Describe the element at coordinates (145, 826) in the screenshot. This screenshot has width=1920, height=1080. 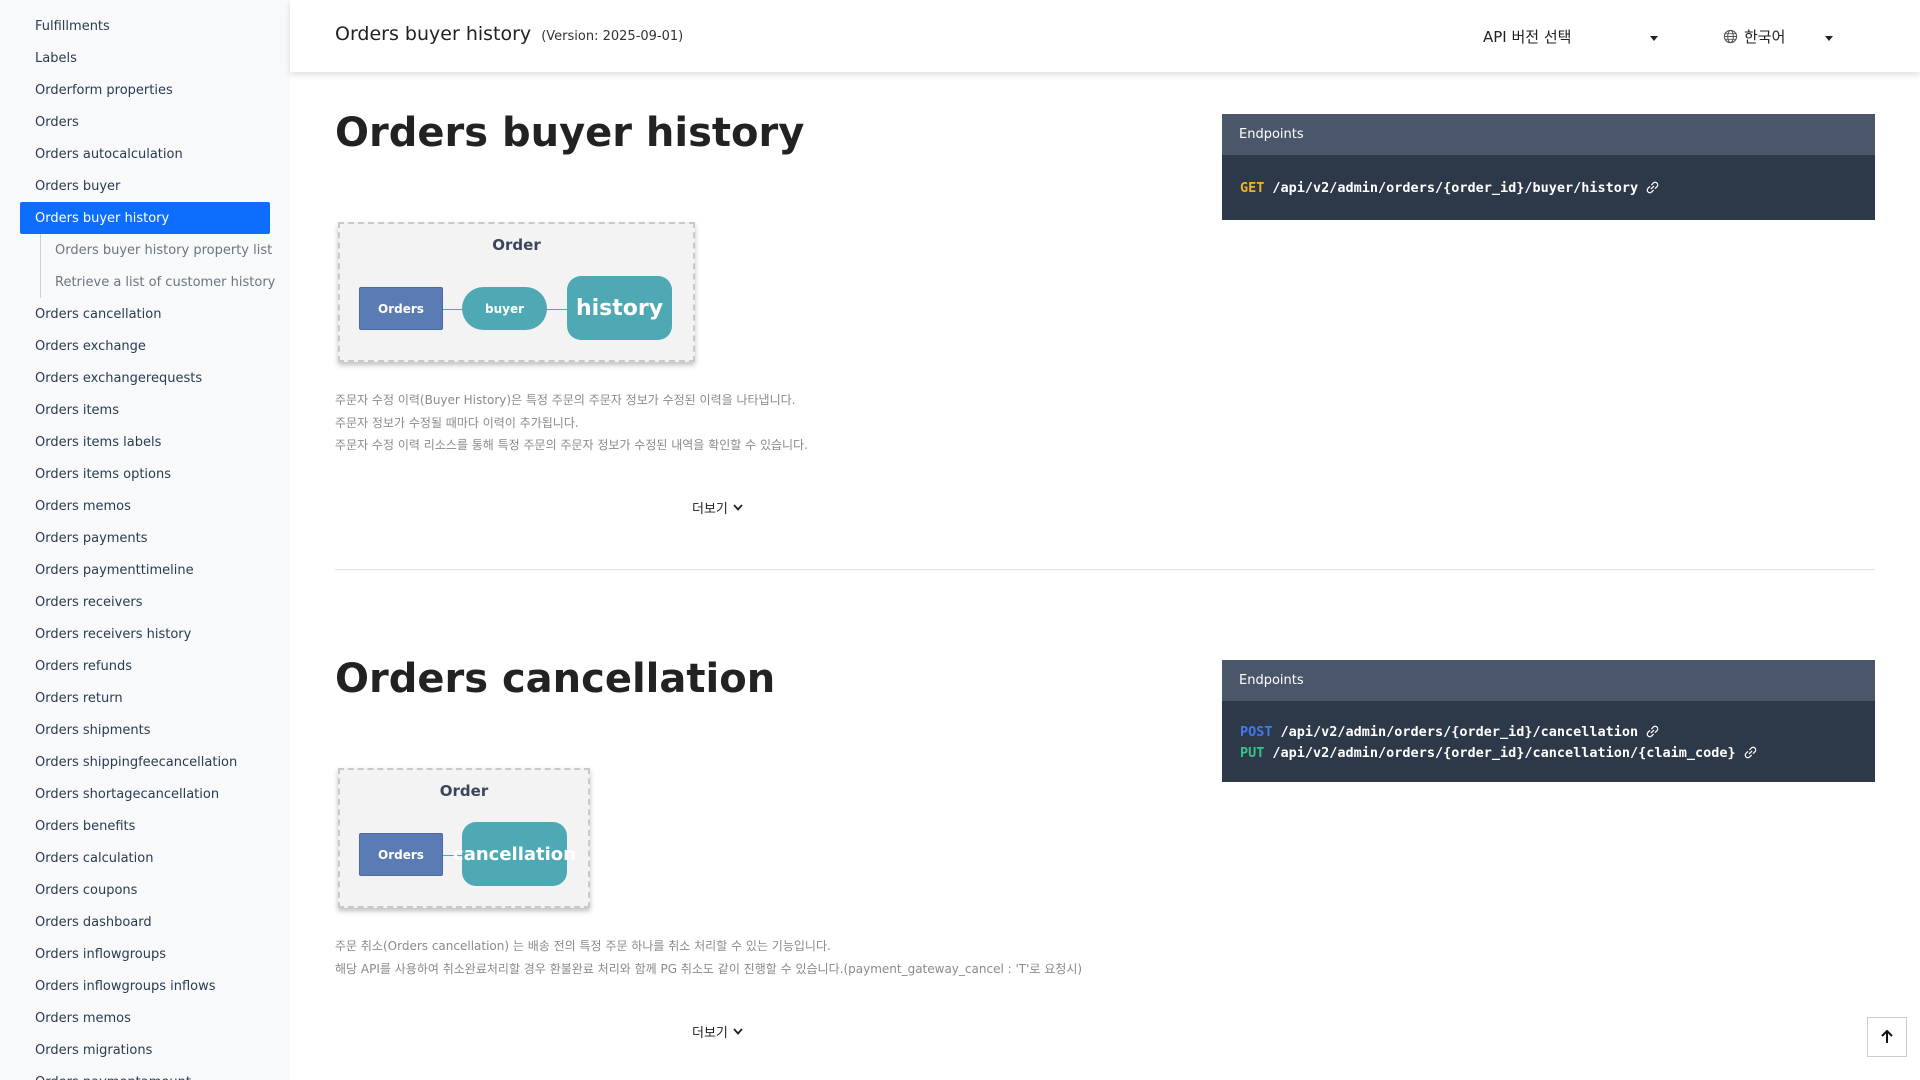
I see `sidebar-item: Orders benefits` at that location.